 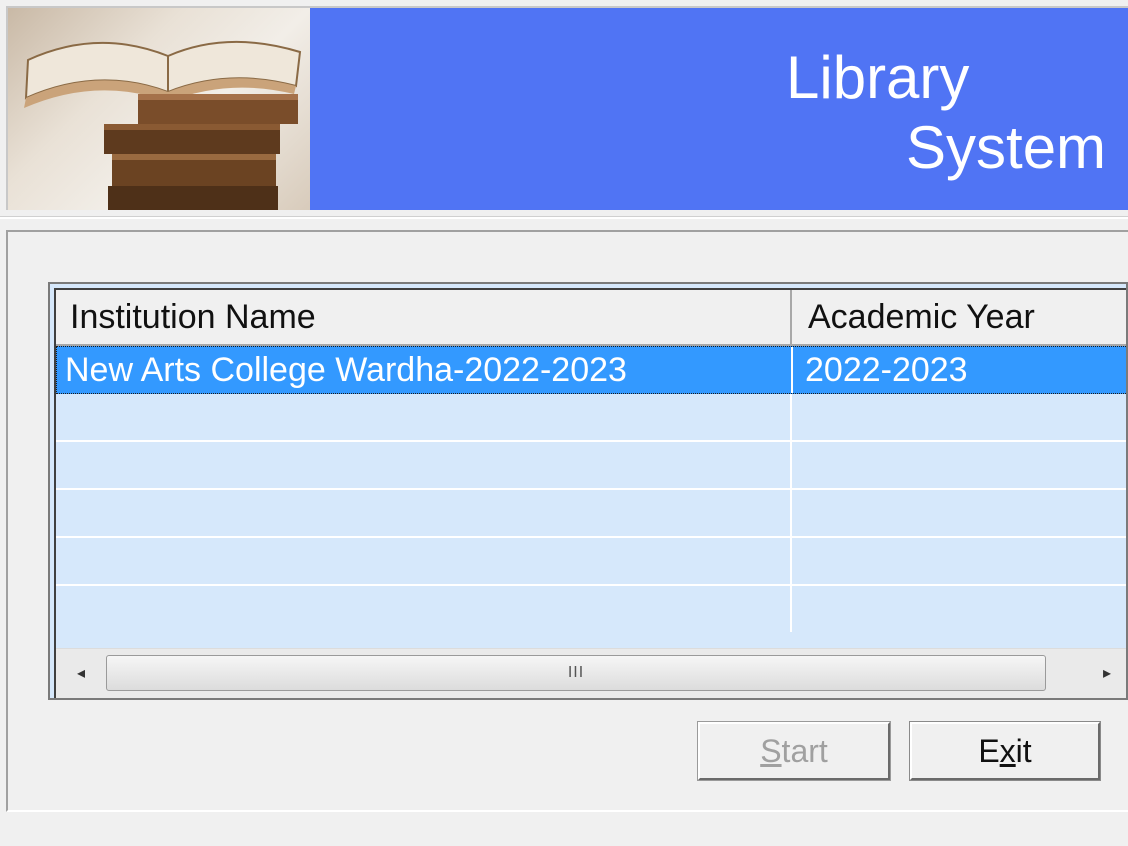 I want to click on exit-label-rest: it, so click(x=1023, y=751).